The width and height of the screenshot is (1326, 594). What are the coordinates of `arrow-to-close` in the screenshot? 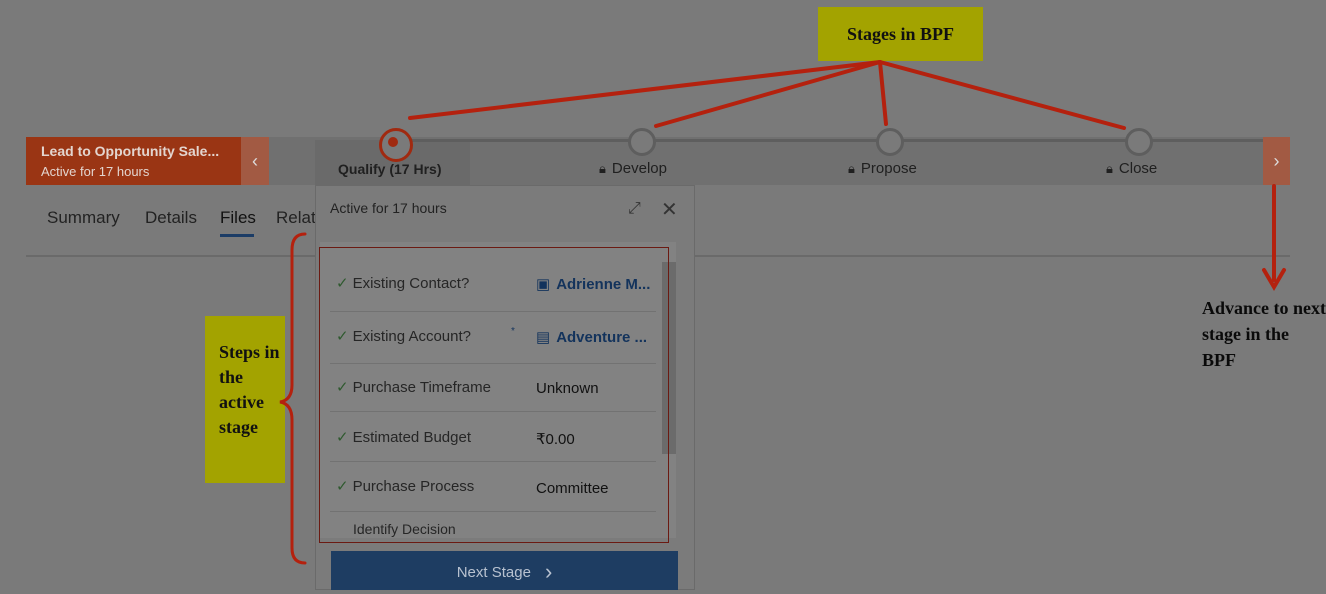 It's located at (1002, 95).